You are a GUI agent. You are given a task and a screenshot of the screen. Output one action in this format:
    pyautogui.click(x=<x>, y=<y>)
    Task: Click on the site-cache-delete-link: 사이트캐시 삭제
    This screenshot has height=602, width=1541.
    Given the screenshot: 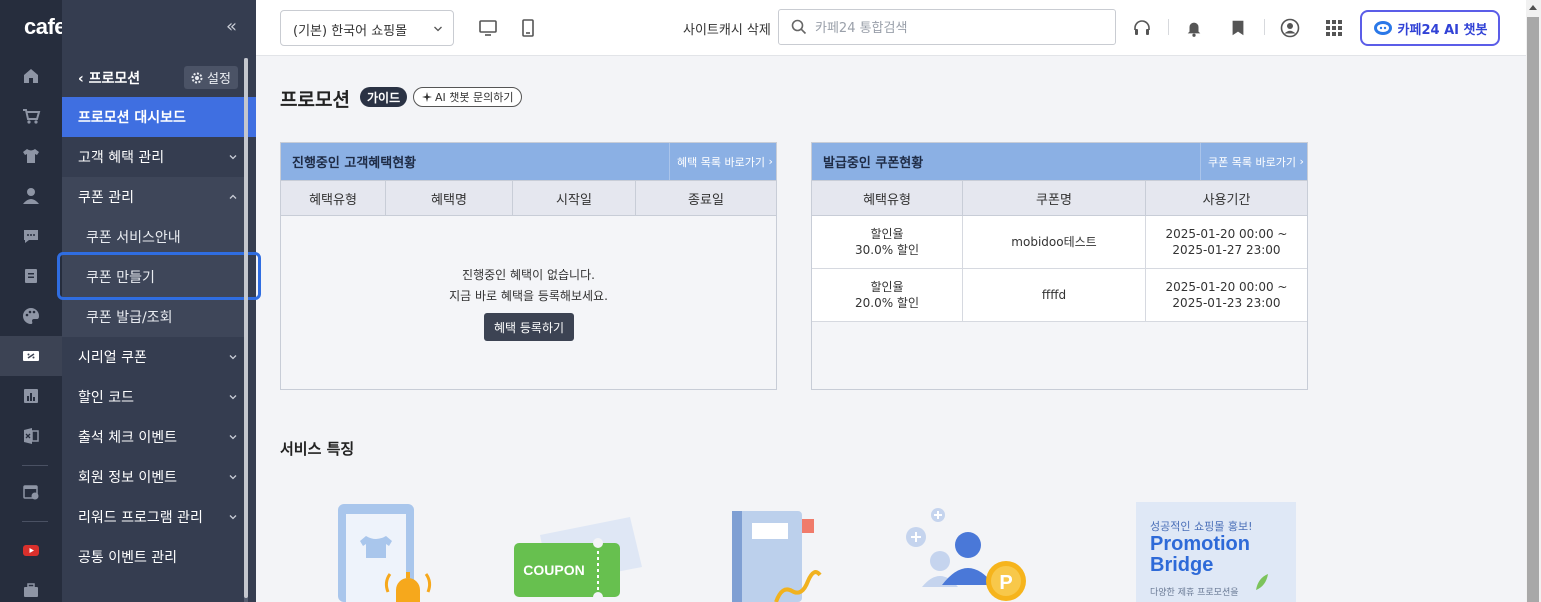 What is the action you would take?
    pyautogui.click(x=727, y=28)
    